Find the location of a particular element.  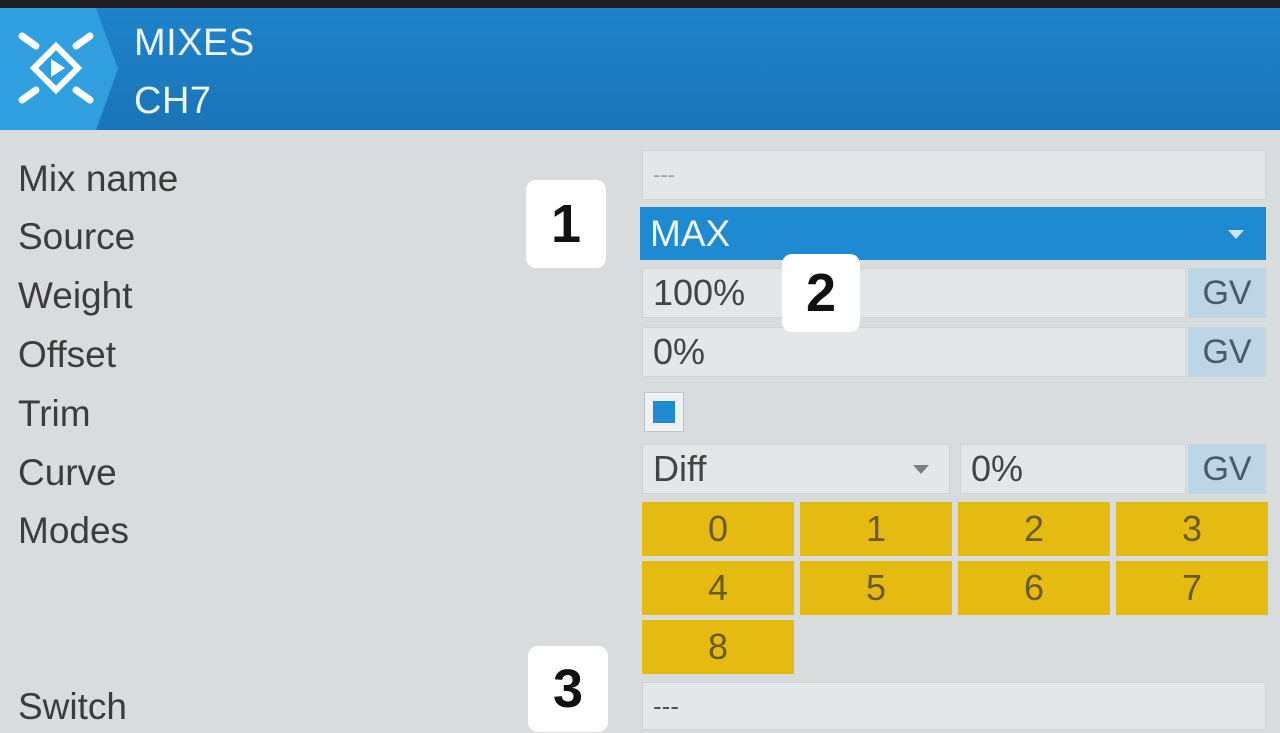

mode-button-6: 6 is located at coordinates (1034, 588).